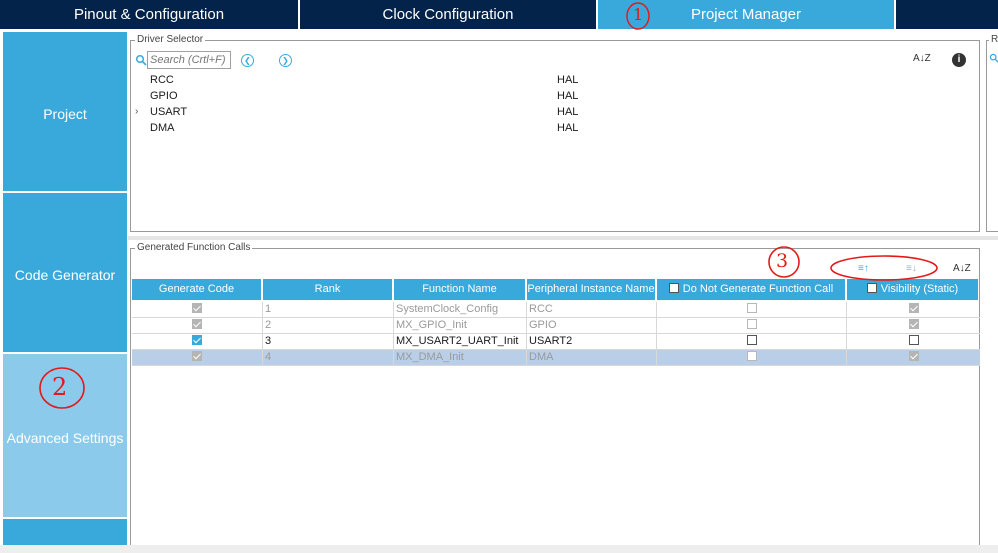 Image resolution: width=998 pixels, height=553 pixels. I want to click on chevron-left-icon: ❮, so click(247, 60).